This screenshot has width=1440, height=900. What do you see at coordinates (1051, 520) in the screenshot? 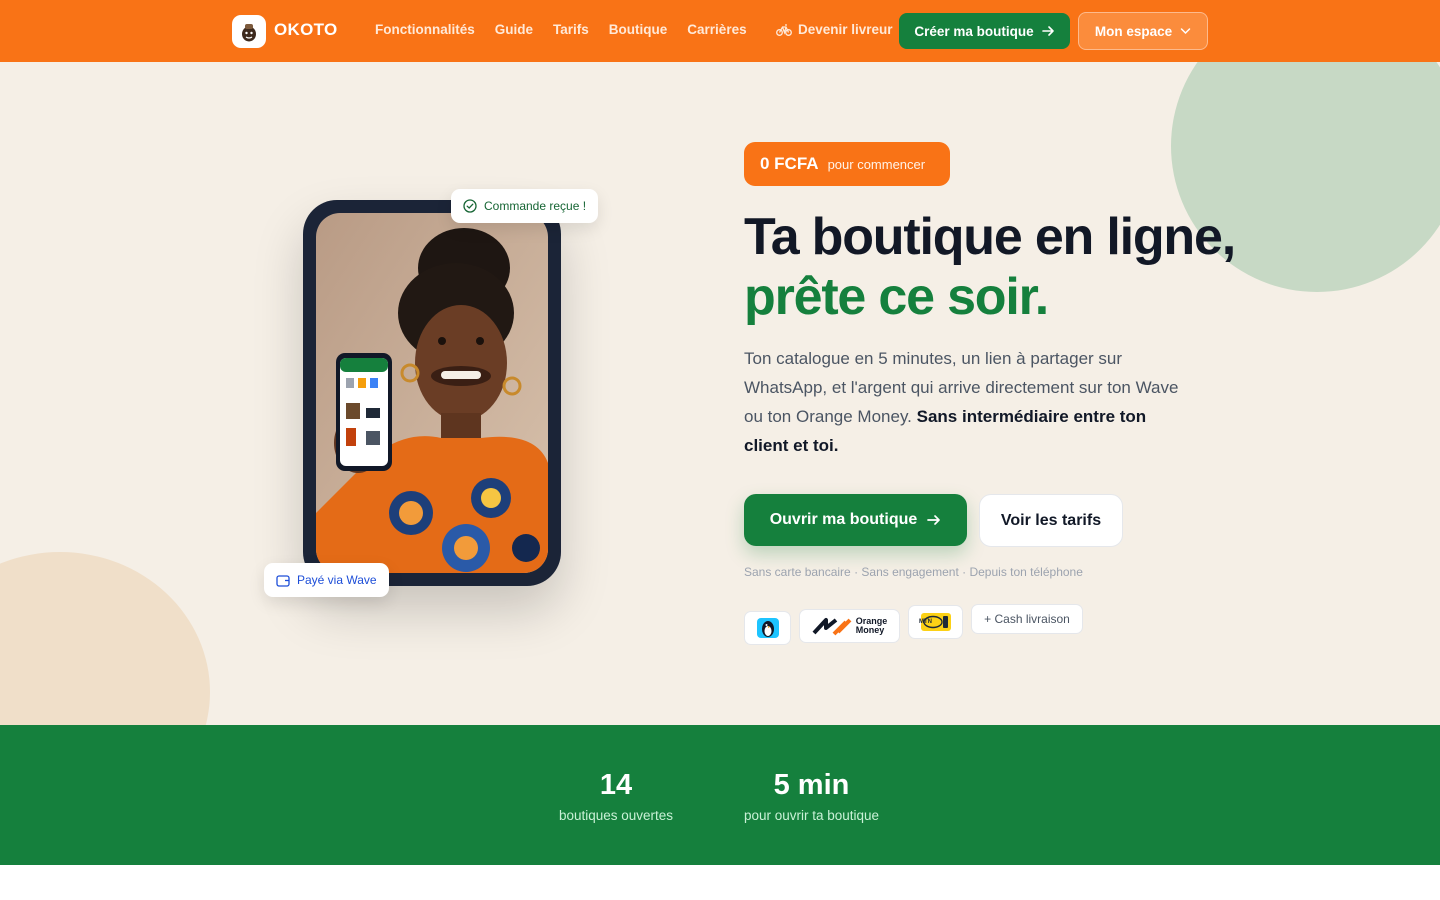
I see `view-pricing-button: Voir les tarifs` at bounding box center [1051, 520].